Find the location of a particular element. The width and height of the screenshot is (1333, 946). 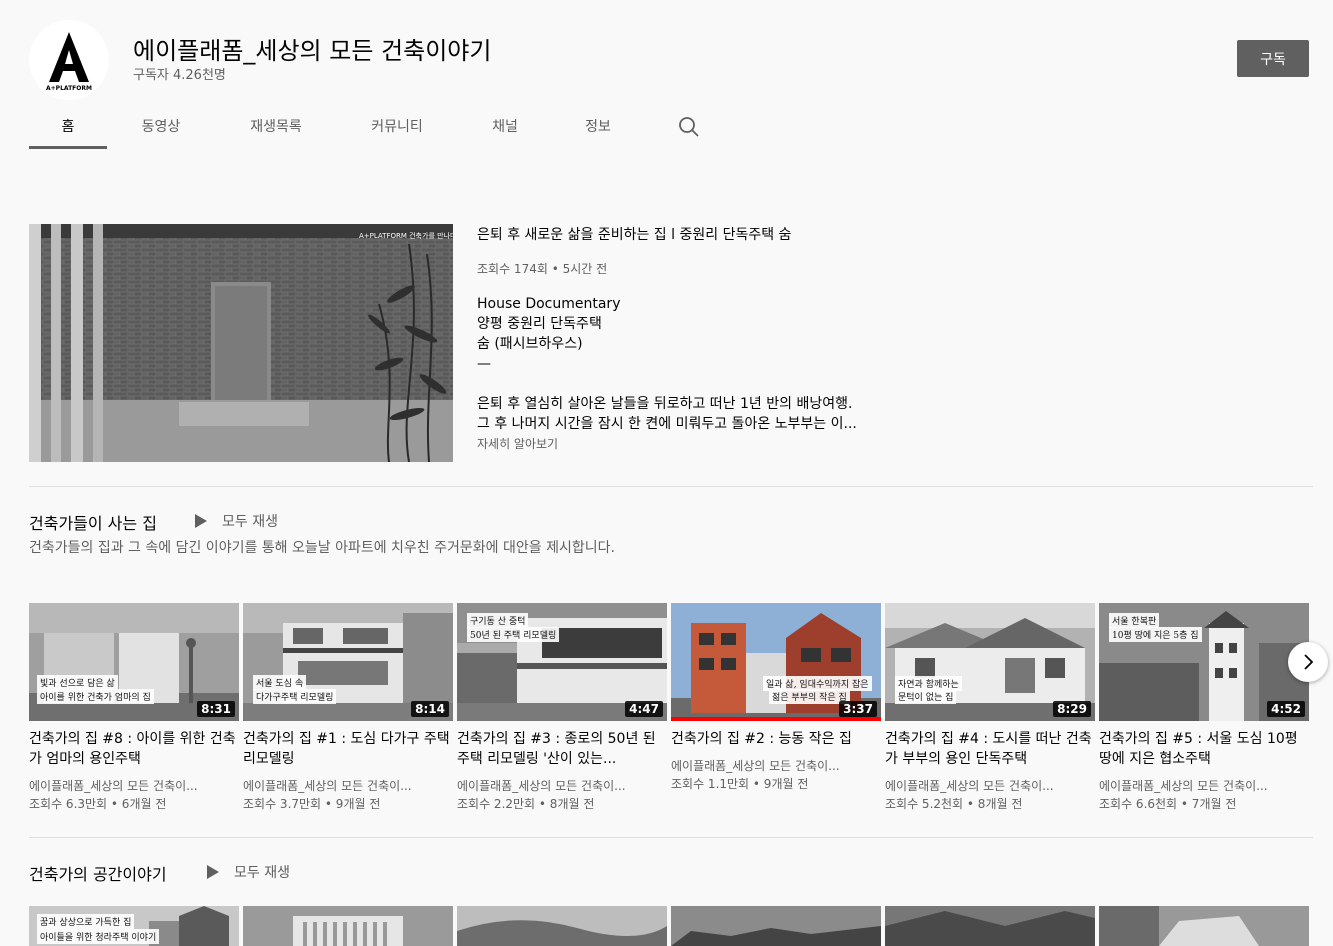

featured-video-thumbnail: A+PLATFORM 건축가를 만나다 is located at coordinates (241, 343).